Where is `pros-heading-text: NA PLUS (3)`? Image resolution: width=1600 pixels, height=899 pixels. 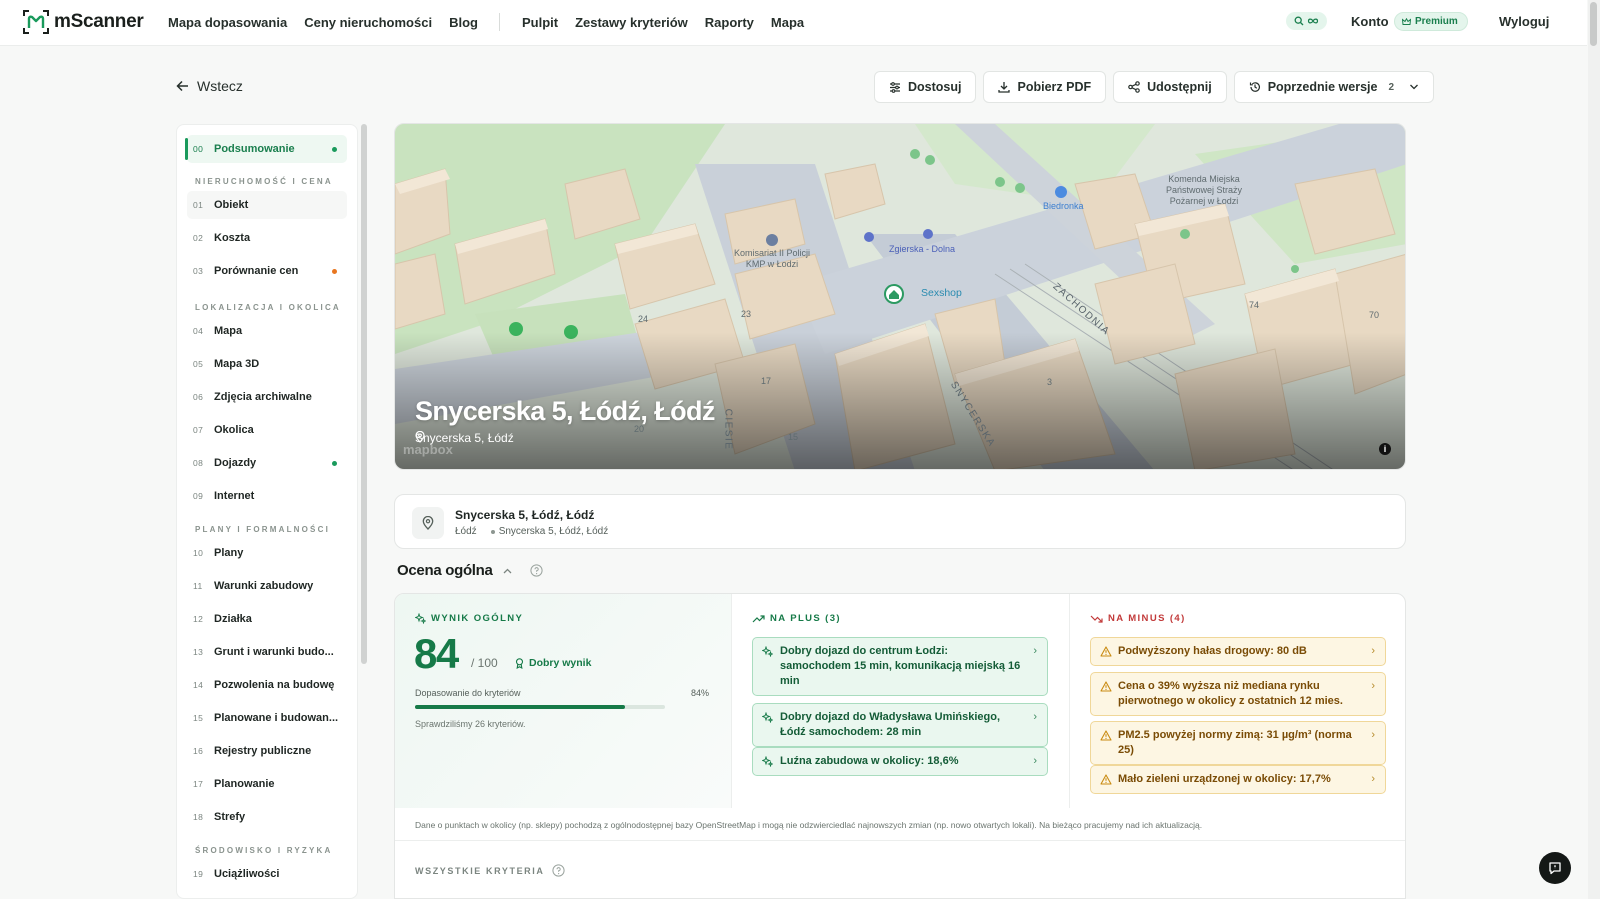
pros-heading-text: NA PLUS (3) is located at coordinates (805, 618).